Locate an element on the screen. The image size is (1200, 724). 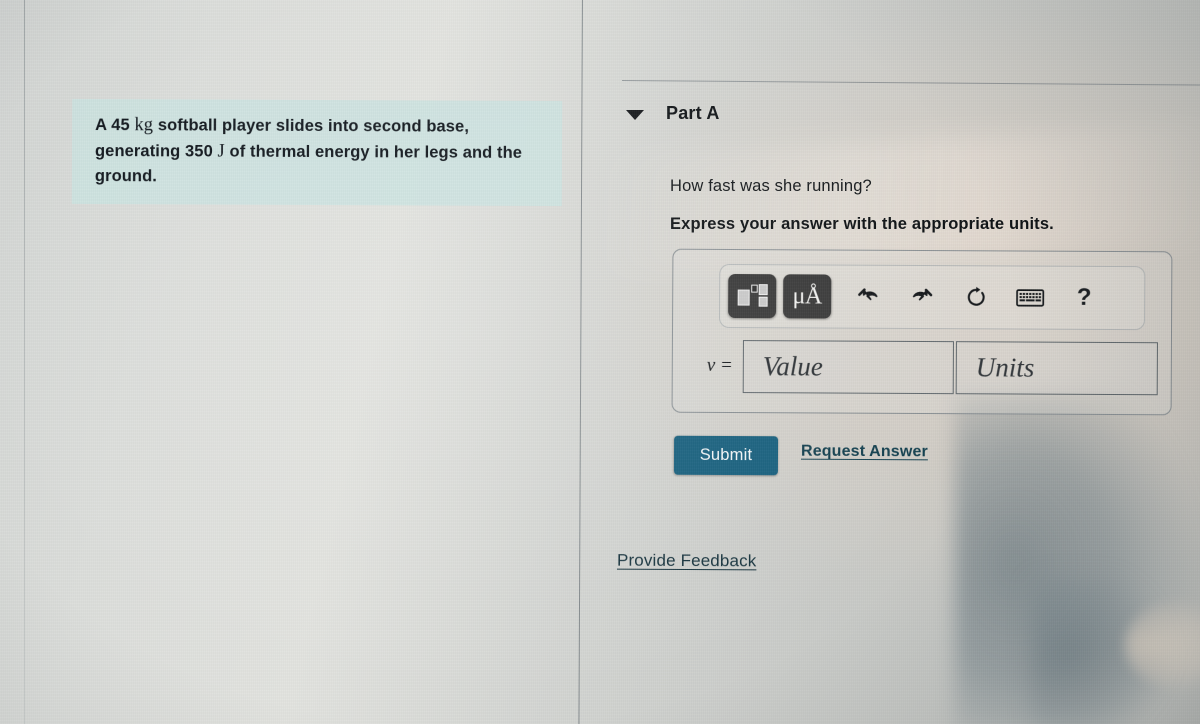
question-mark-icon: ? is located at coordinates (1084, 298).